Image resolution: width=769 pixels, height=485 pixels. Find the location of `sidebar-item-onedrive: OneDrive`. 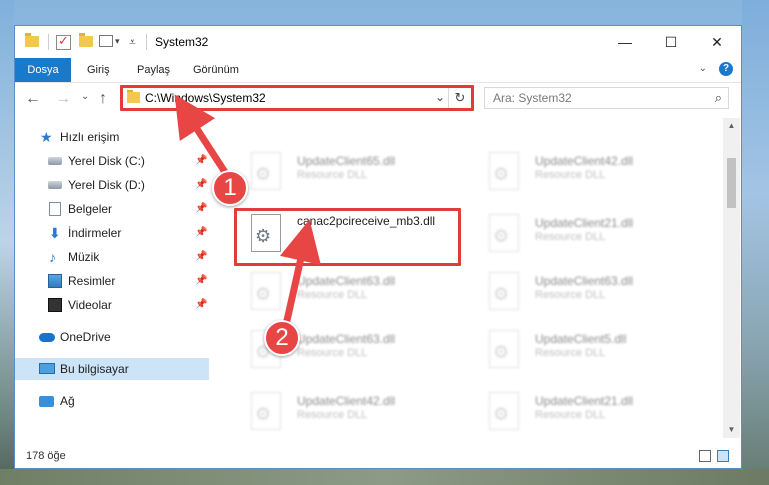

sidebar-item-onedrive: OneDrive is located at coordinates (112, 337).